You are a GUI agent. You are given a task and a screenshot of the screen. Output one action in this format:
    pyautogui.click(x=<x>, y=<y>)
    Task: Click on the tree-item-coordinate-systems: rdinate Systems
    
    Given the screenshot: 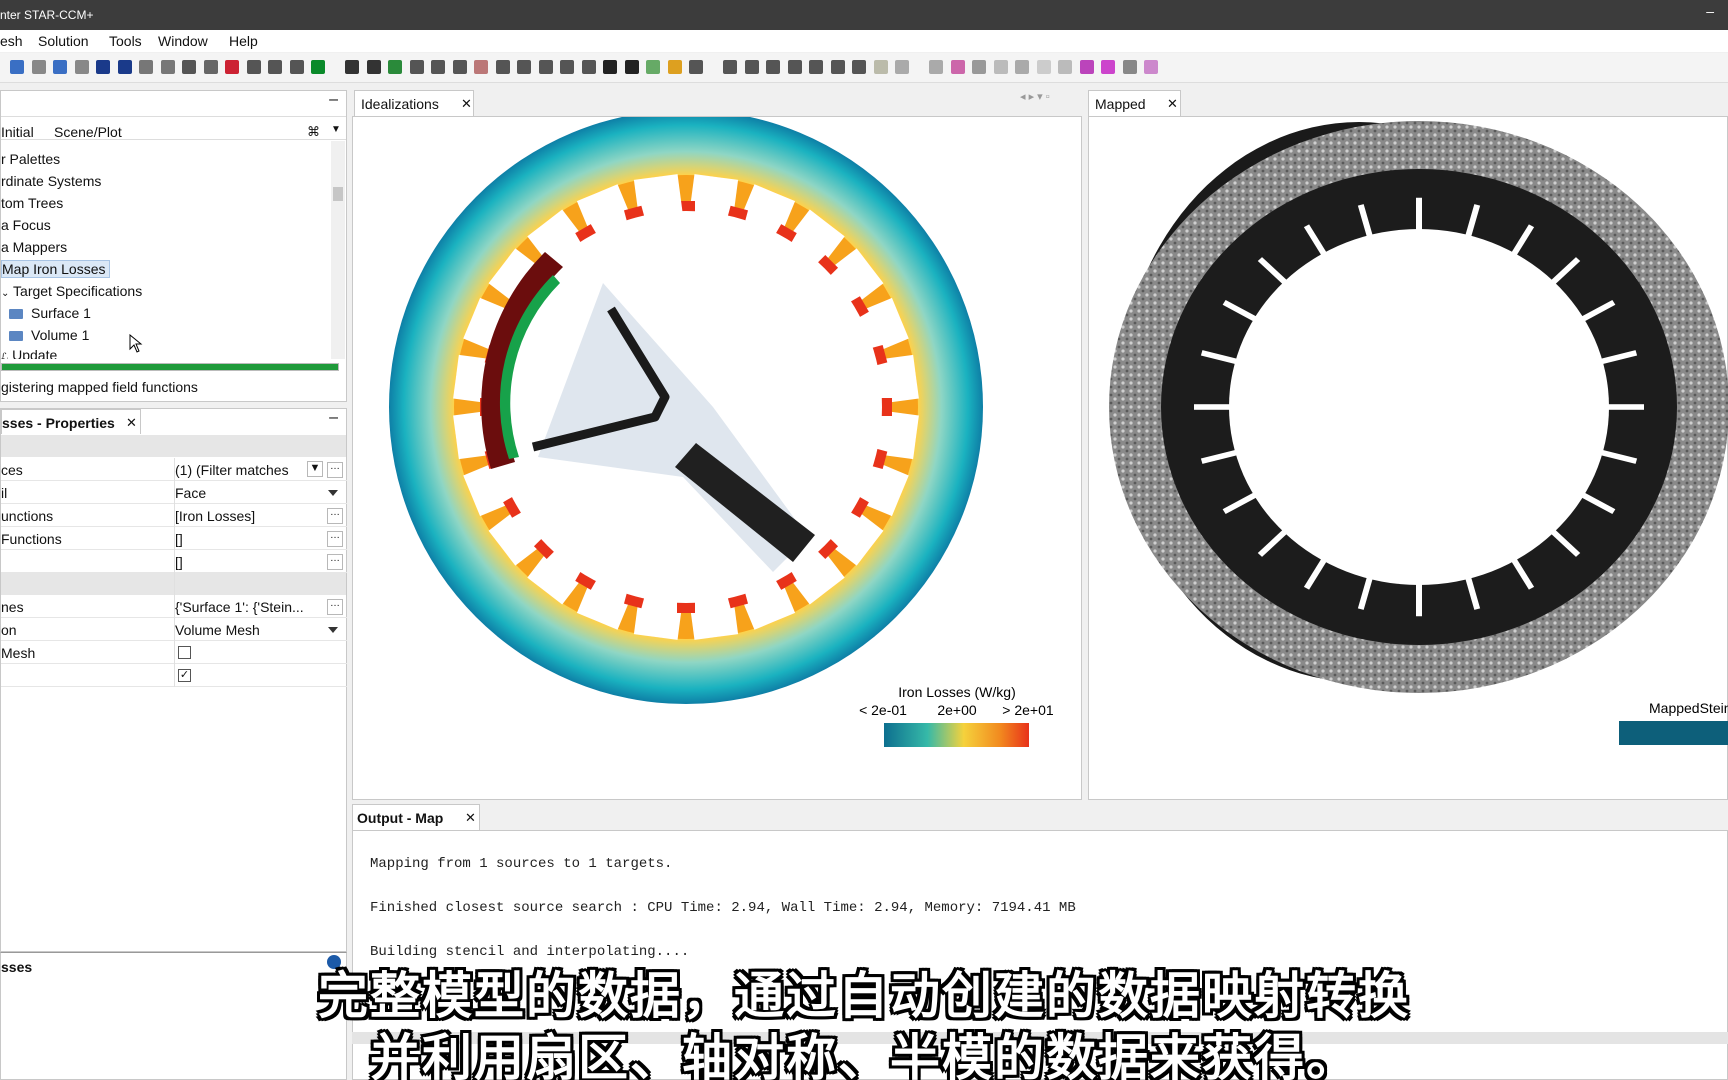 What is the action you would take?
    pyautogui.click(x=51, y=181)
    